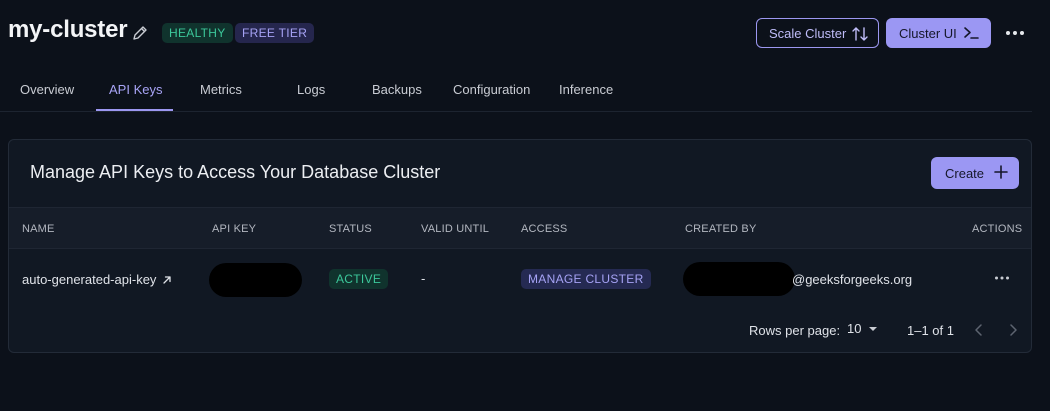  What do you see at coordinates (586, 89) in the screenshot?
I see `tab-inference: Inference` at bounding box center [586, 89].